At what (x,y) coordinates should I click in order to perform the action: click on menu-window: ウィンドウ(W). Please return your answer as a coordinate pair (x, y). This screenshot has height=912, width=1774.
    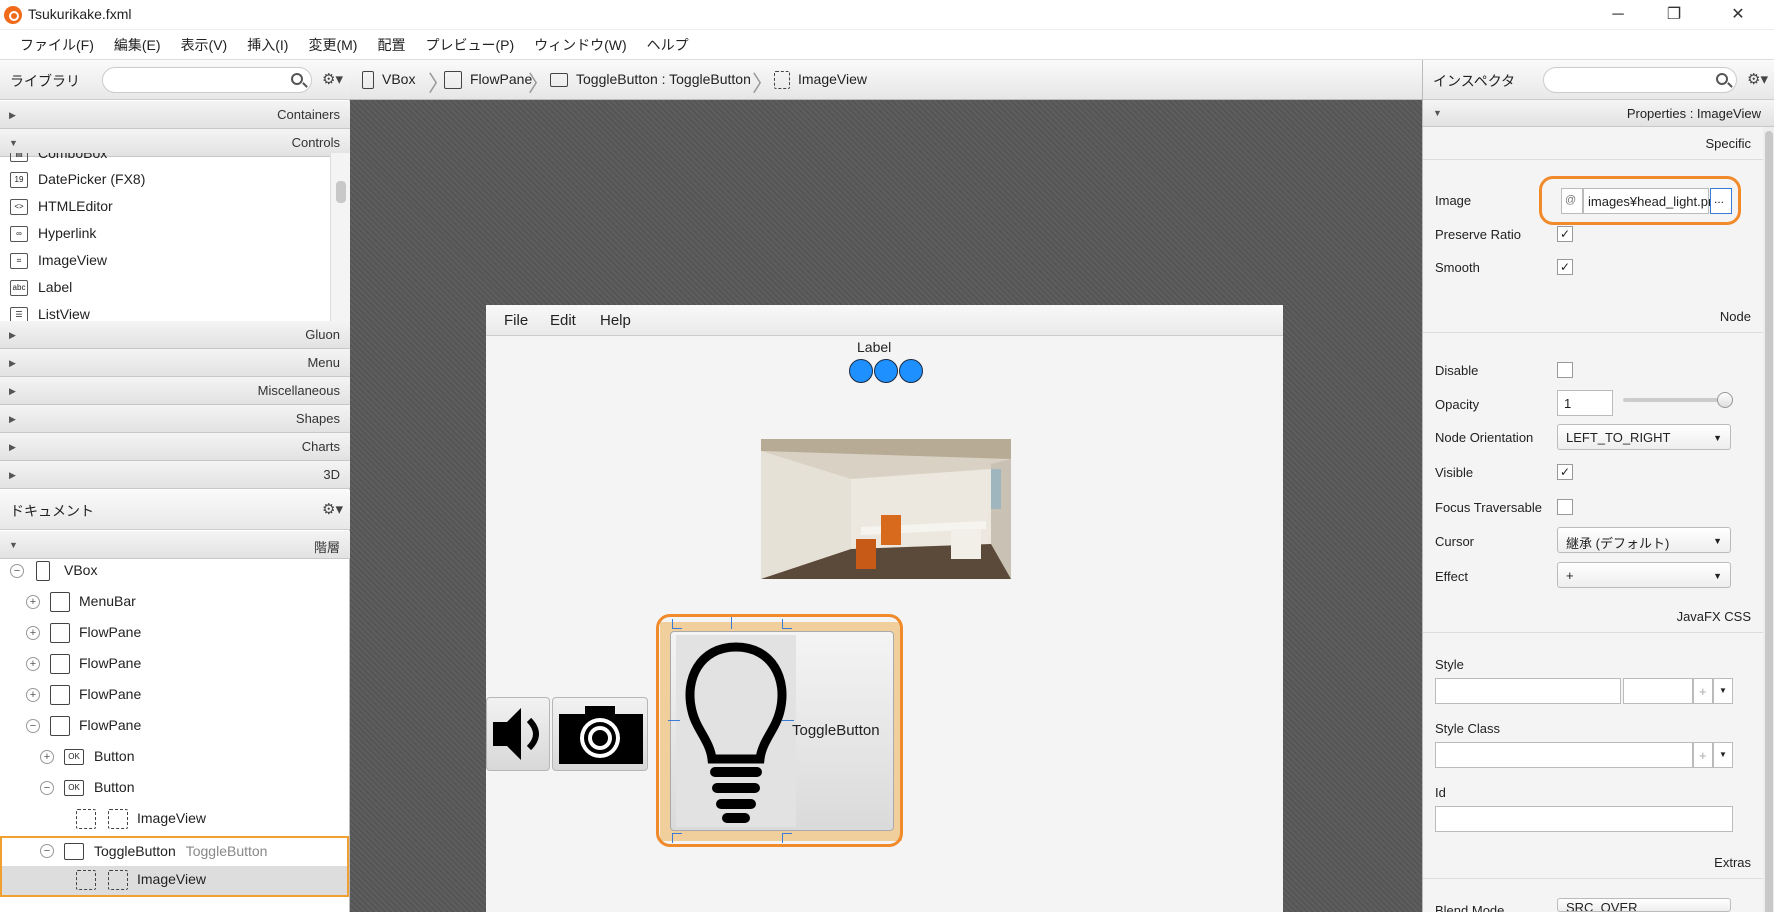
    Looking at the image, I should click on (580, 44).